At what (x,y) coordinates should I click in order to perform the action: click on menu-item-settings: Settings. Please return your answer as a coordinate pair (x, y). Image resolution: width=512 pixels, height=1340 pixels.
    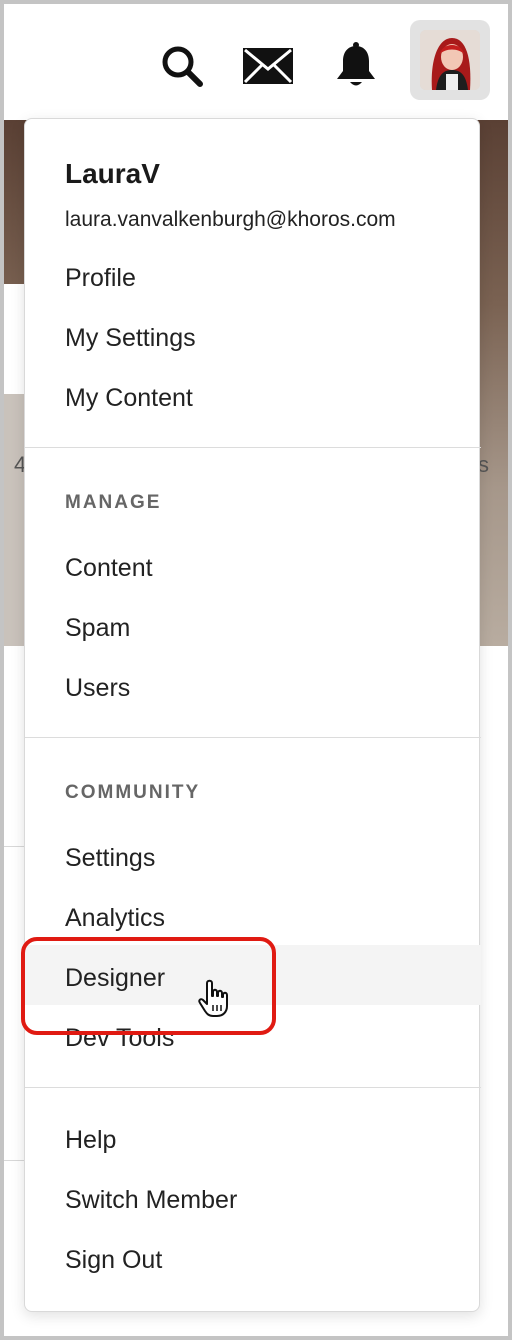
    Looking at the image, I should click on (110, 858).